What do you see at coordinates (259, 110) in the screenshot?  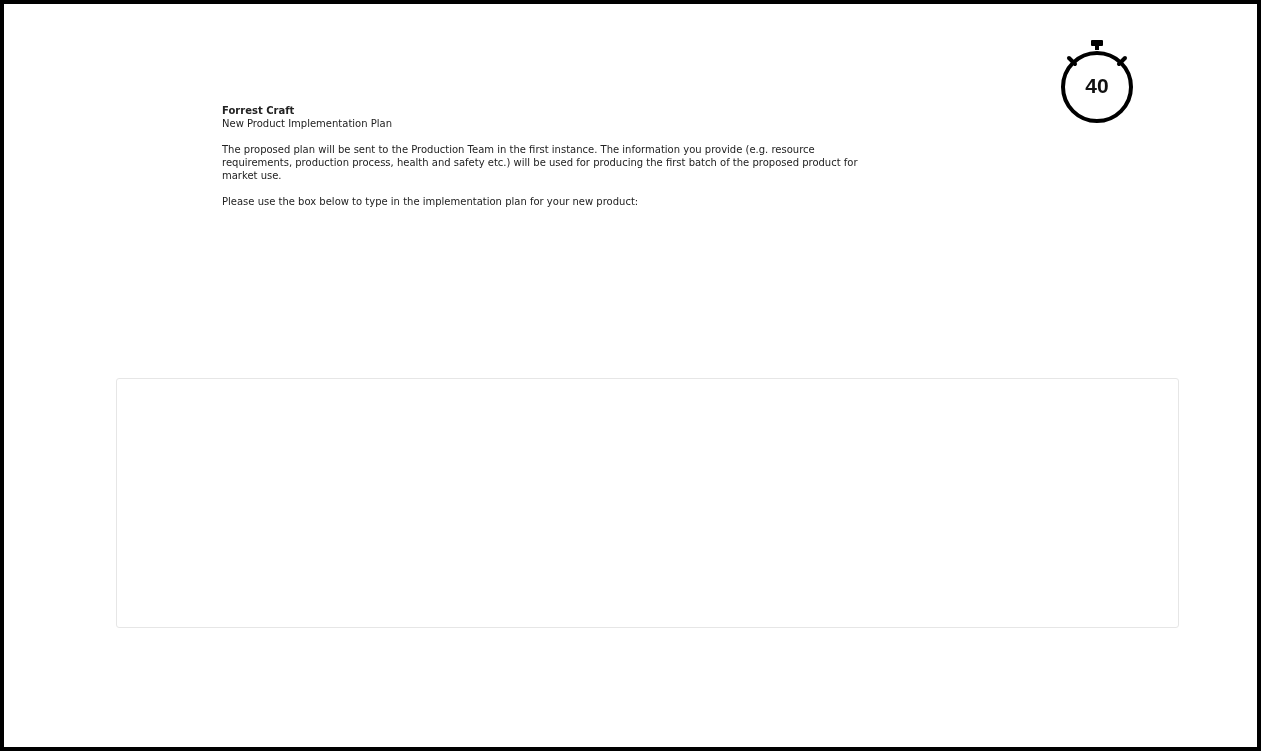 I see `company-name: Forrest Craft` at bounding box center [259, 110].